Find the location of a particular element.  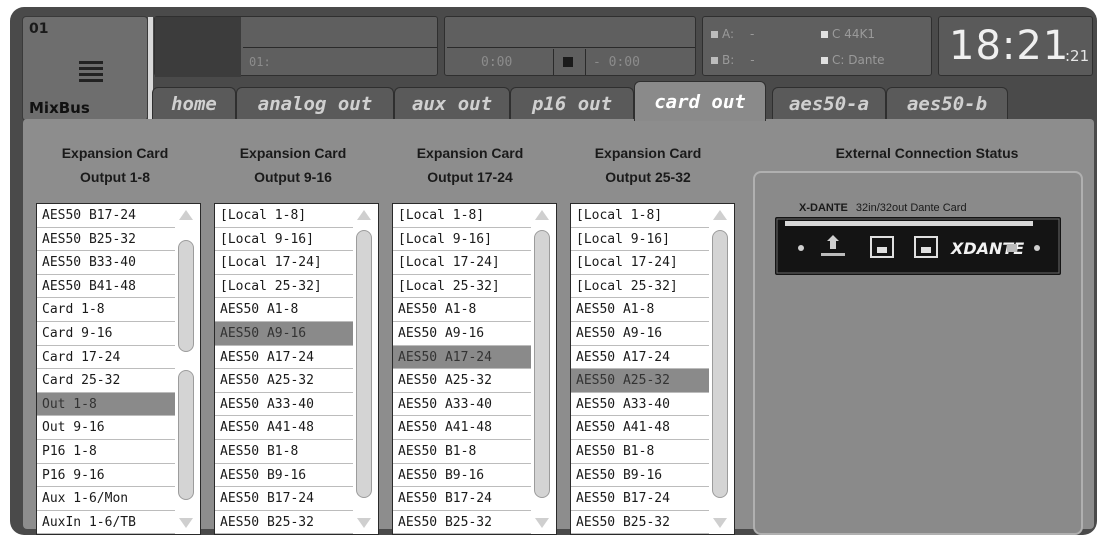

tab-aes50-b: aes50-b is located at coordinates (947, 103).